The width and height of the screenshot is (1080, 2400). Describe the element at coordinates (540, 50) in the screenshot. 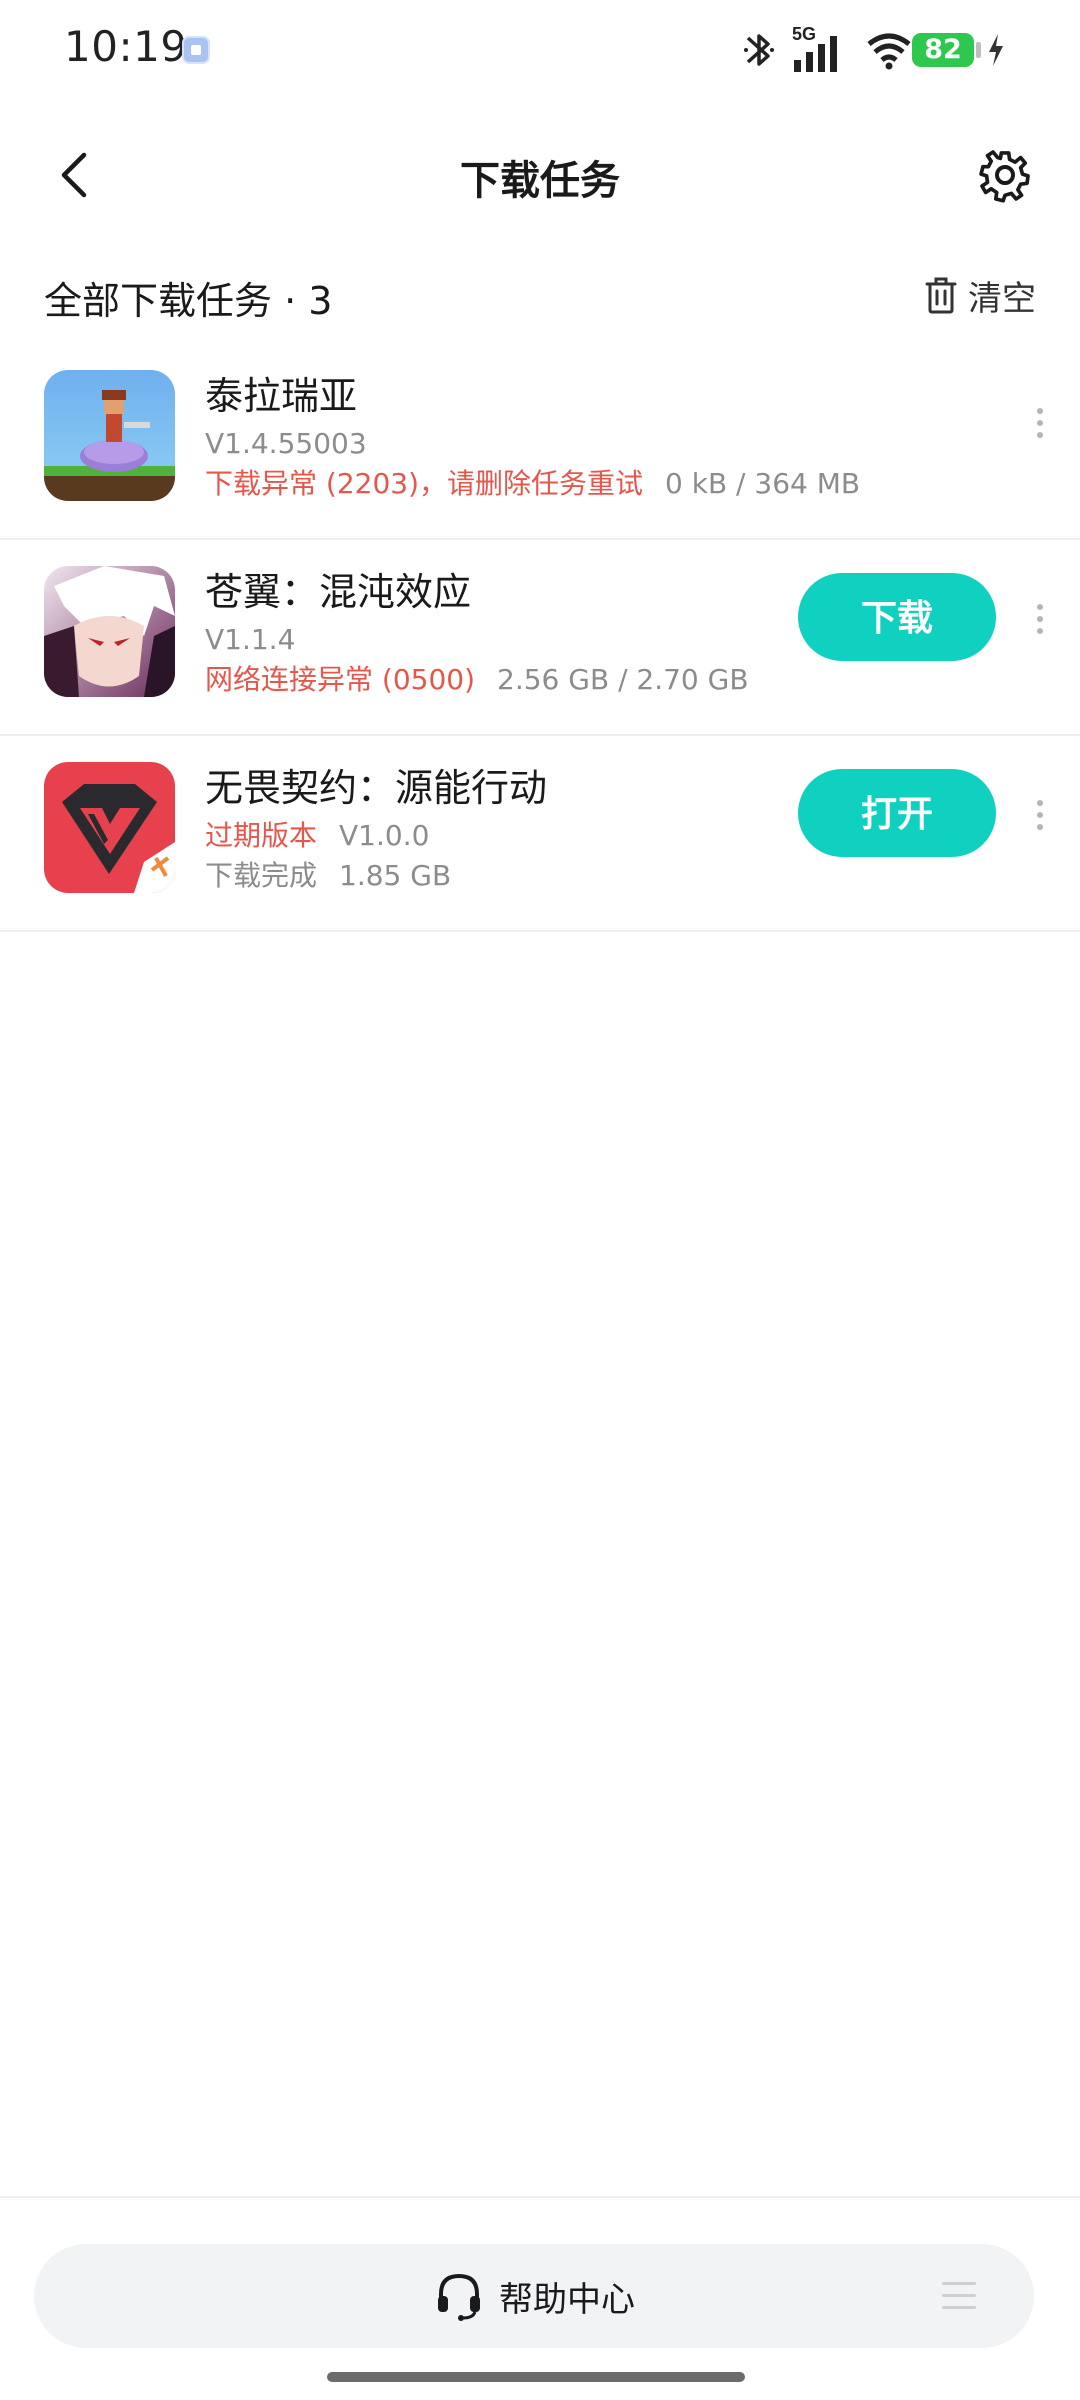

I see `status-bar: 10:19 5G 82` at that location.